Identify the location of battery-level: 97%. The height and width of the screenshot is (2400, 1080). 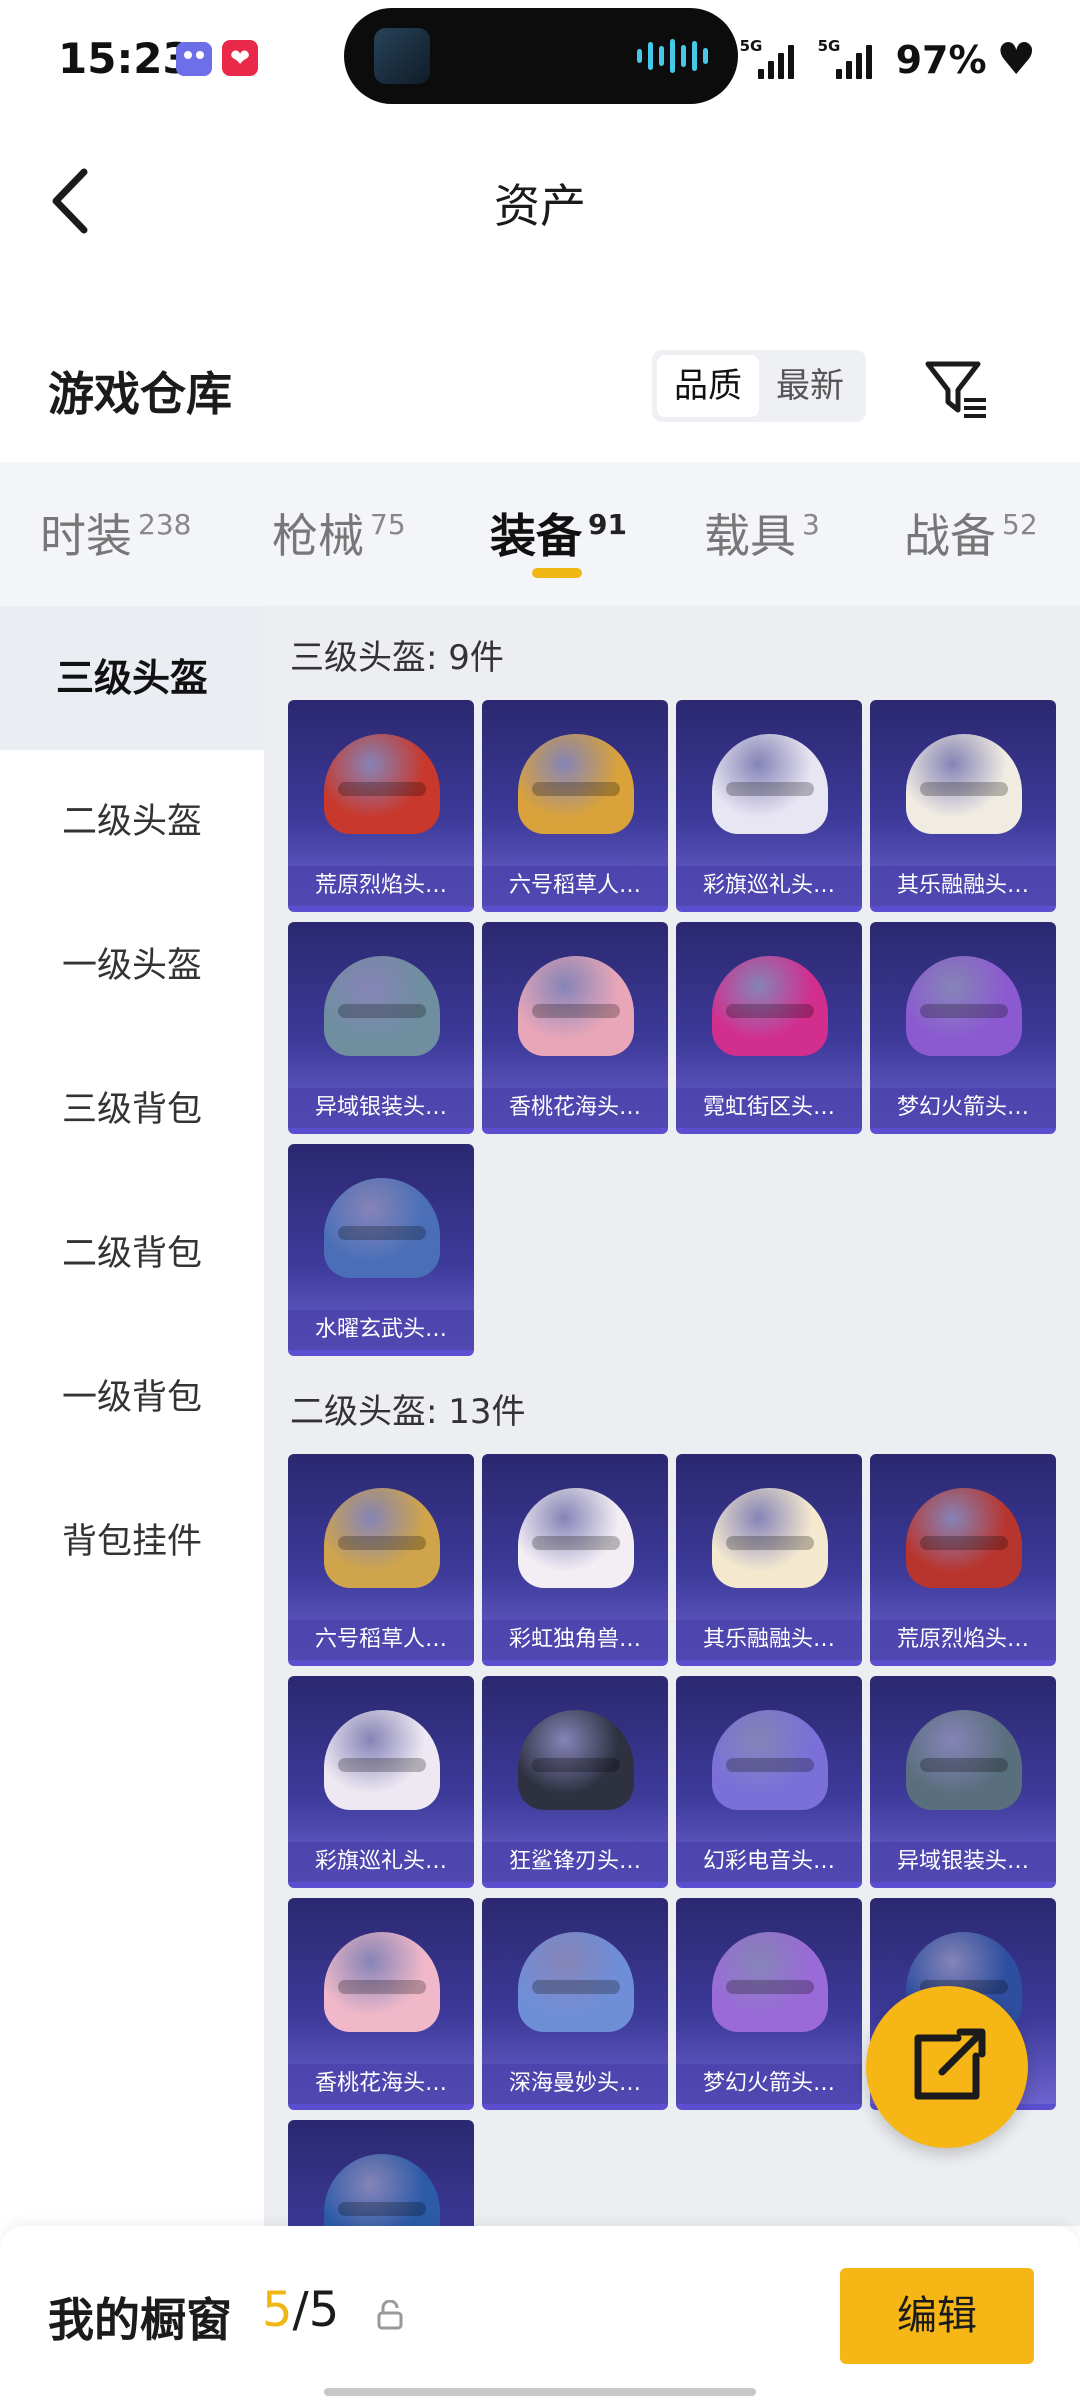
(941, 59).